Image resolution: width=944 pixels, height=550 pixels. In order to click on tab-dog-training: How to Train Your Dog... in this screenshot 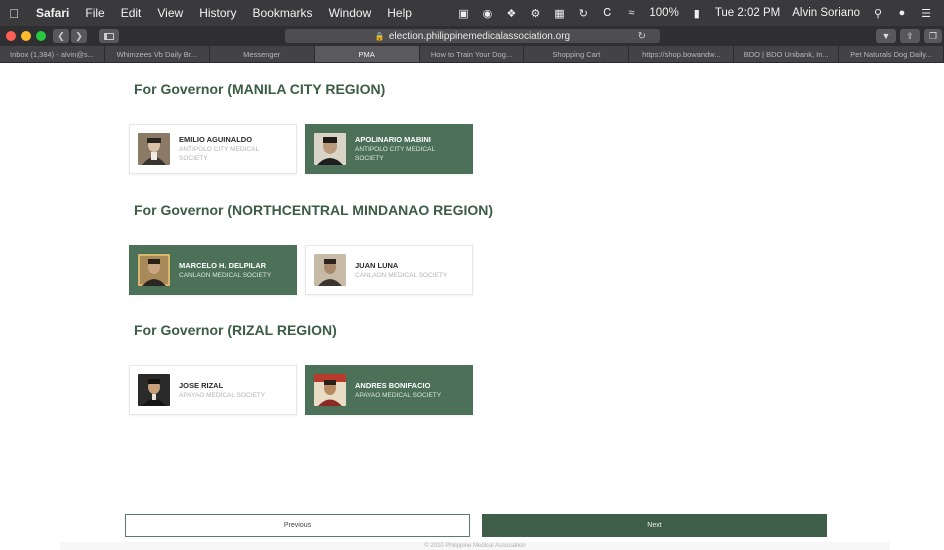, I will do `click(472, 54)`.